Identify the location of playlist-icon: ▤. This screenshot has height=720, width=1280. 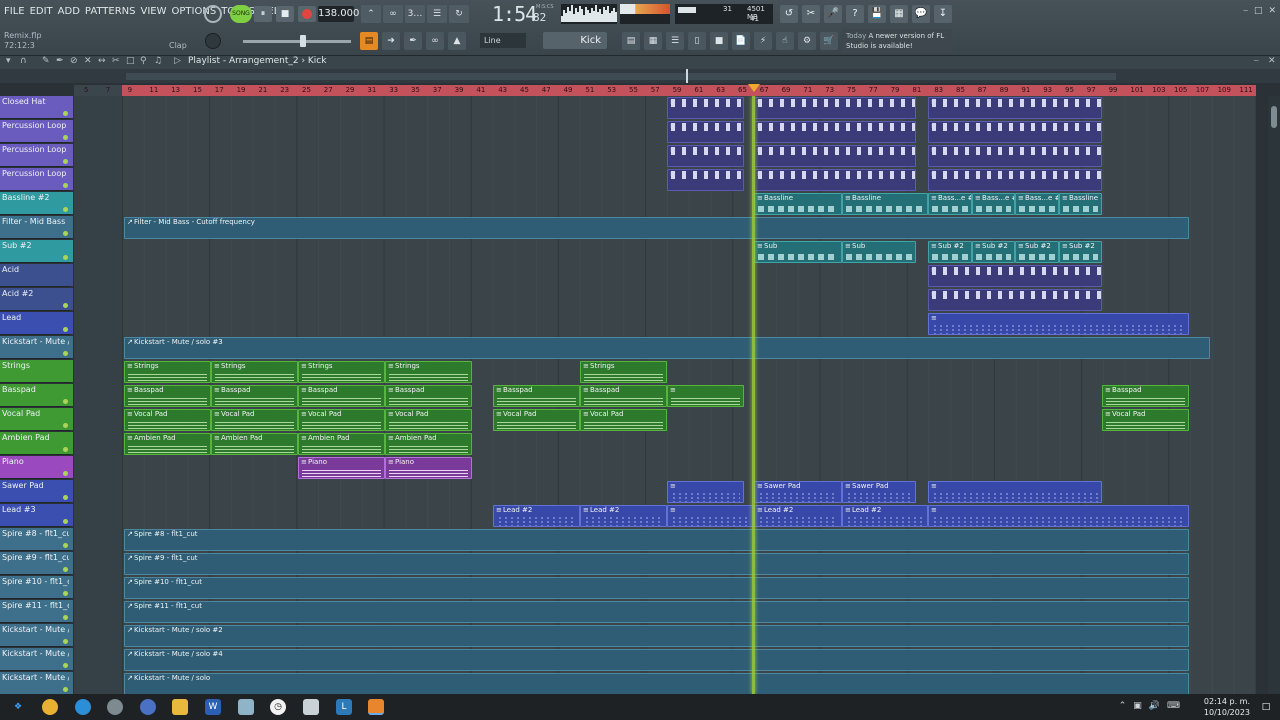
(631, 41).